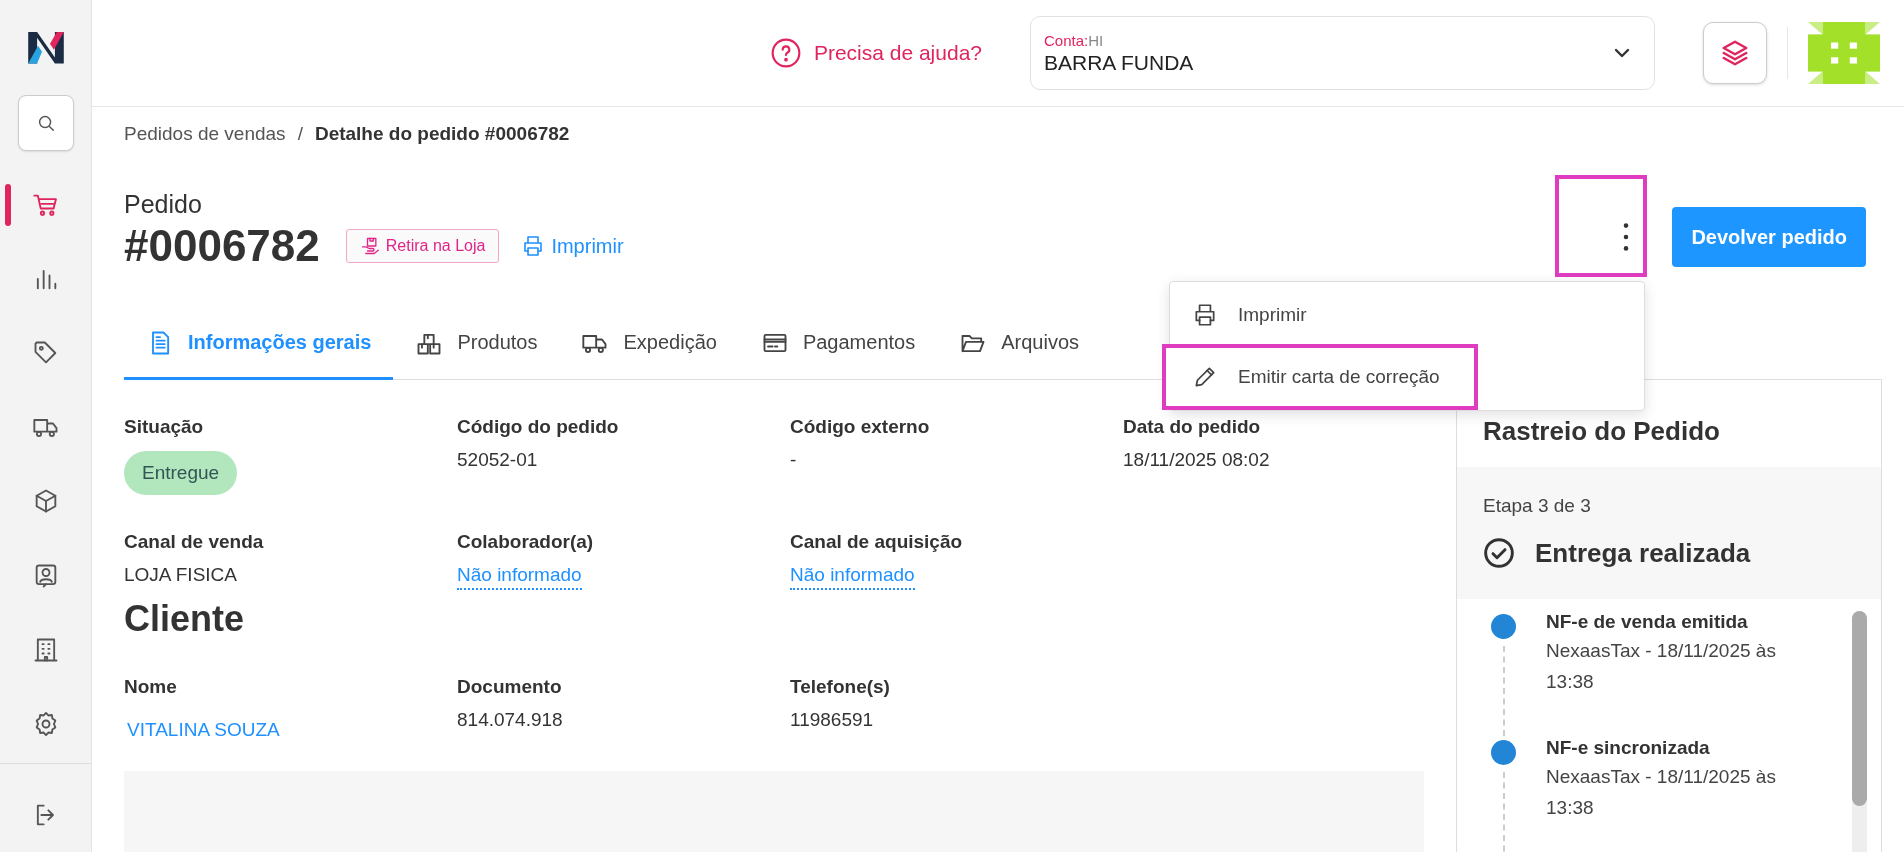 Image resolution: width=1904 pixels, height=852 pixels. Describe the element at coordinates (1074, 40) in the screenshot. I see `account-label: Conta:HI` at that location.